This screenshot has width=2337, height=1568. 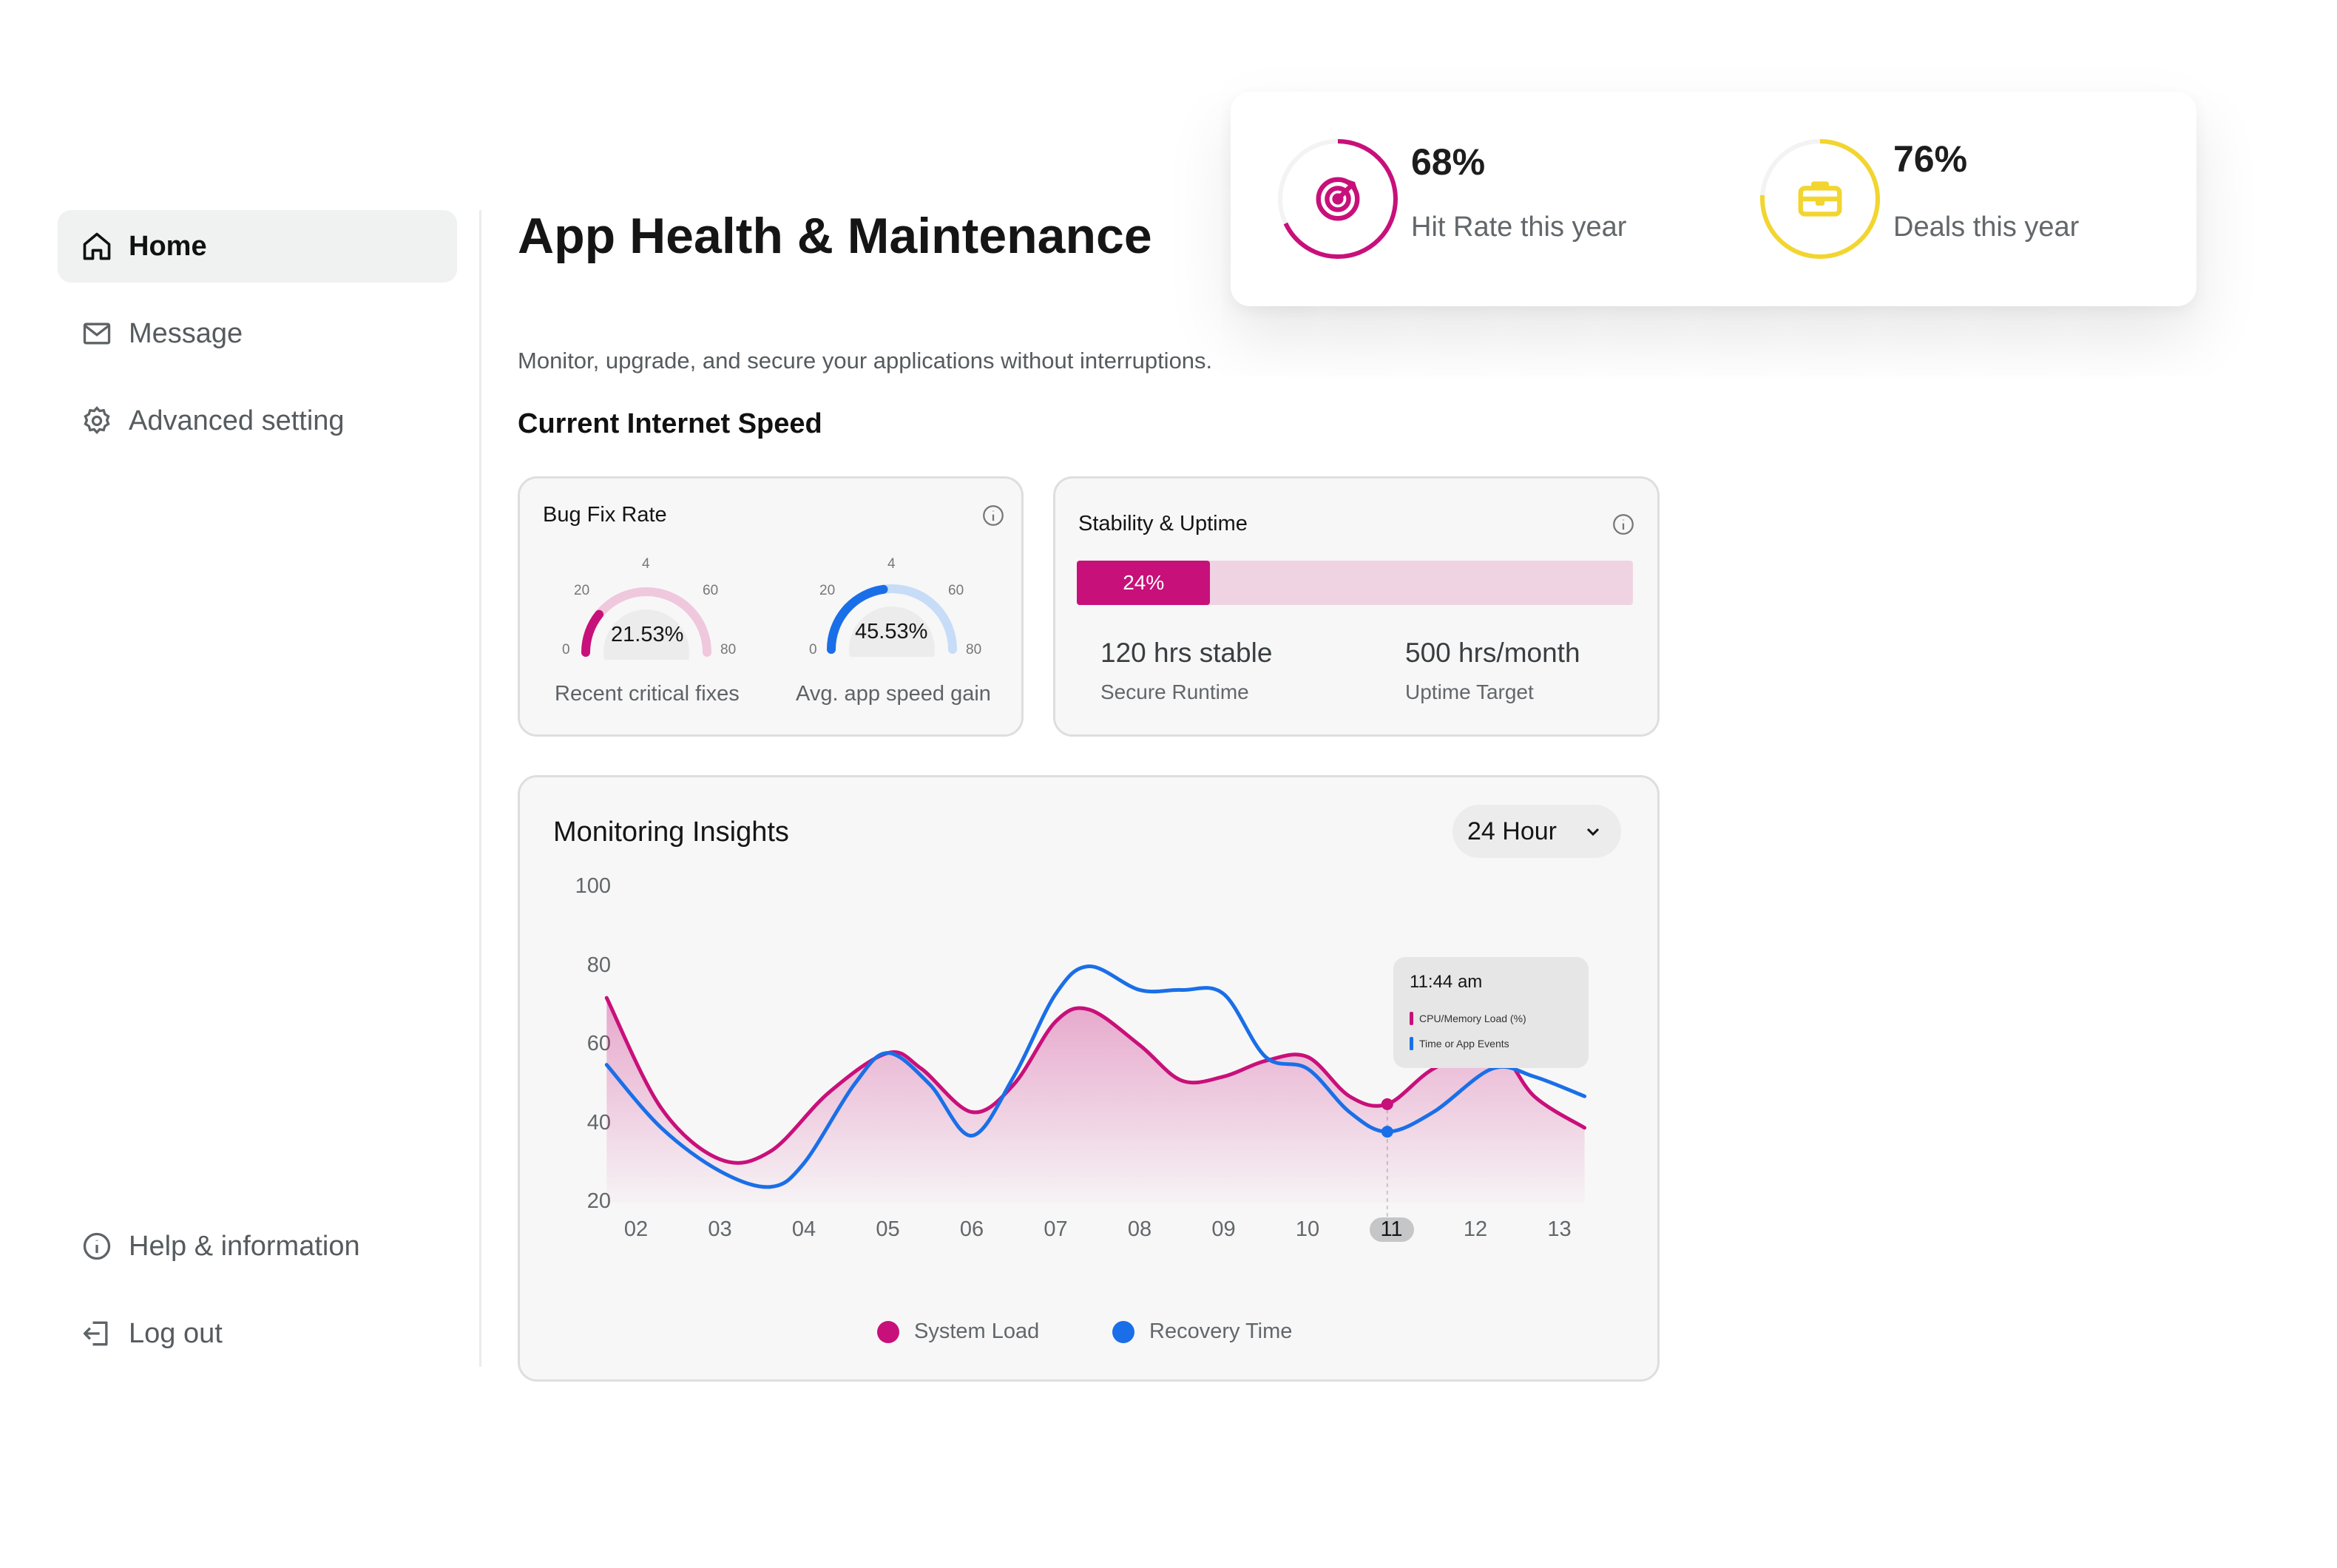 What do you see at coordinates (977, 1331) in the screenshot?
I see `legend-label: System Load` at bounding box center [977, 1331].